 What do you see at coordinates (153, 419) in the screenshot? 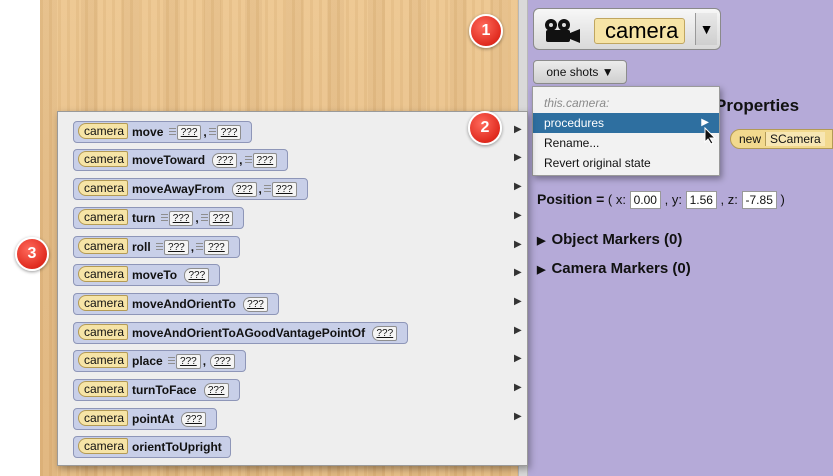
I see `procedure-name: pointAt` at bounding box center [153, 419].